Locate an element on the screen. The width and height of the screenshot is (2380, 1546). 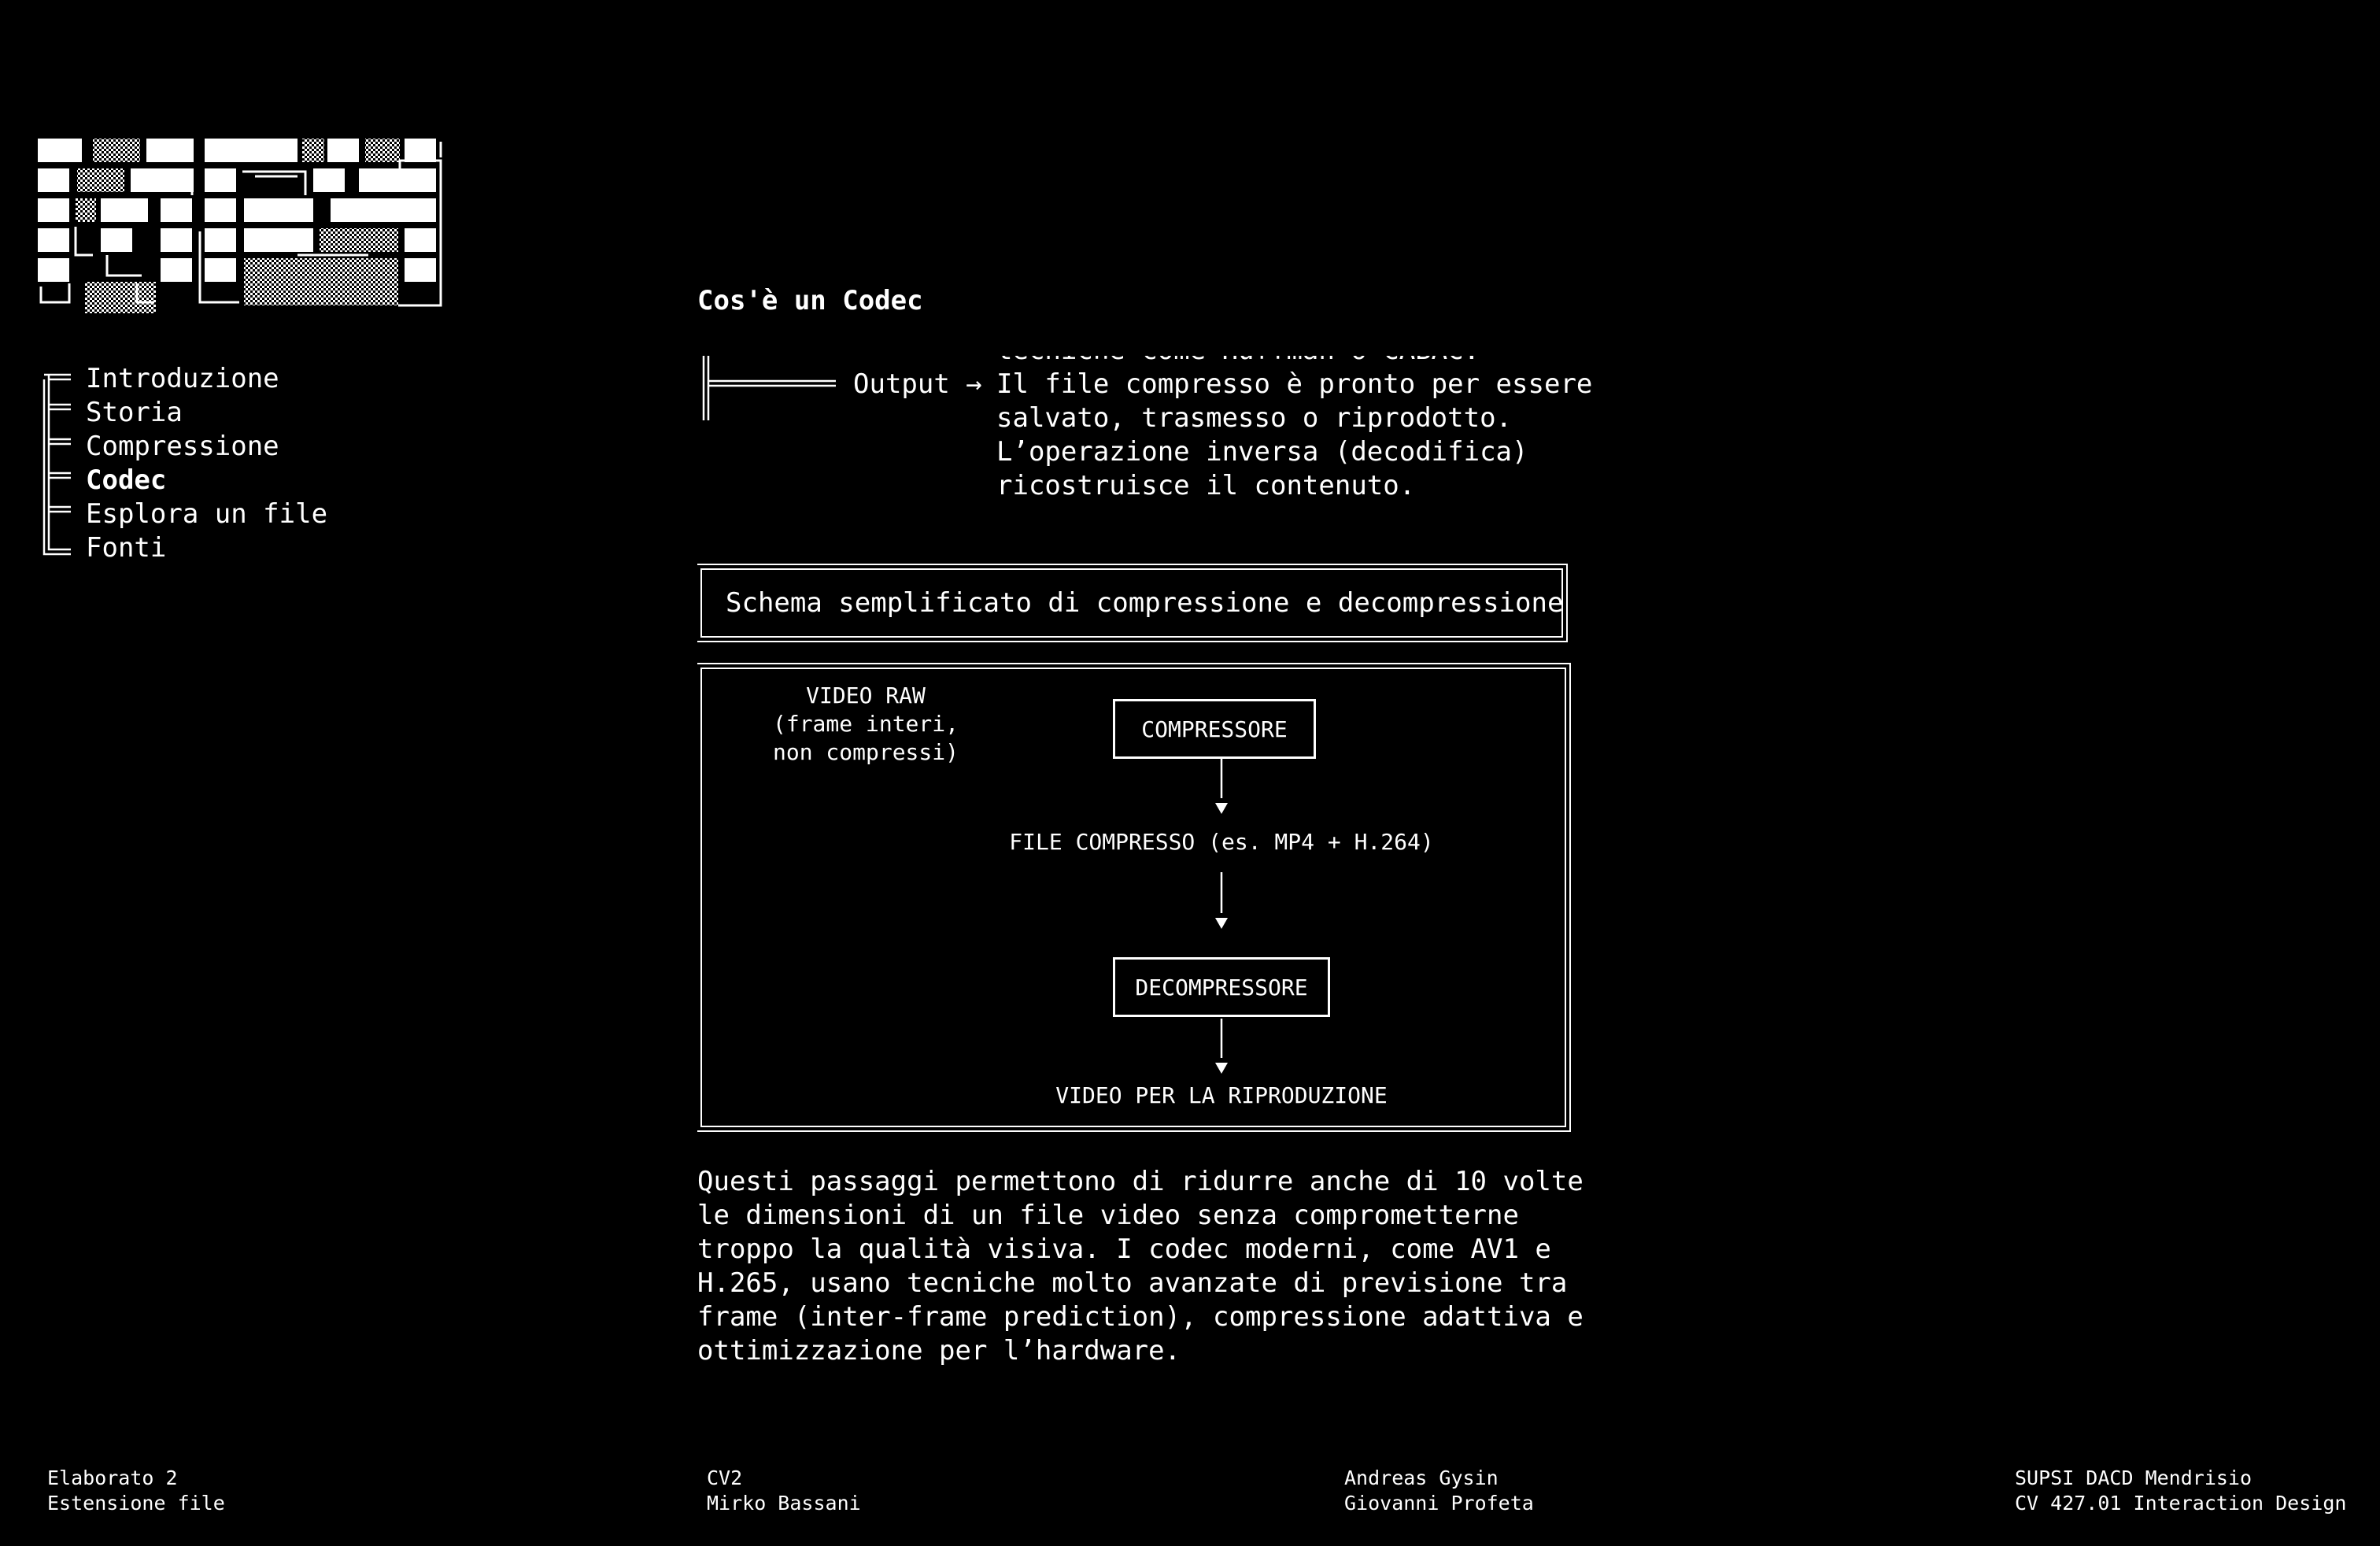
logo is located at coordinates (240, 226).